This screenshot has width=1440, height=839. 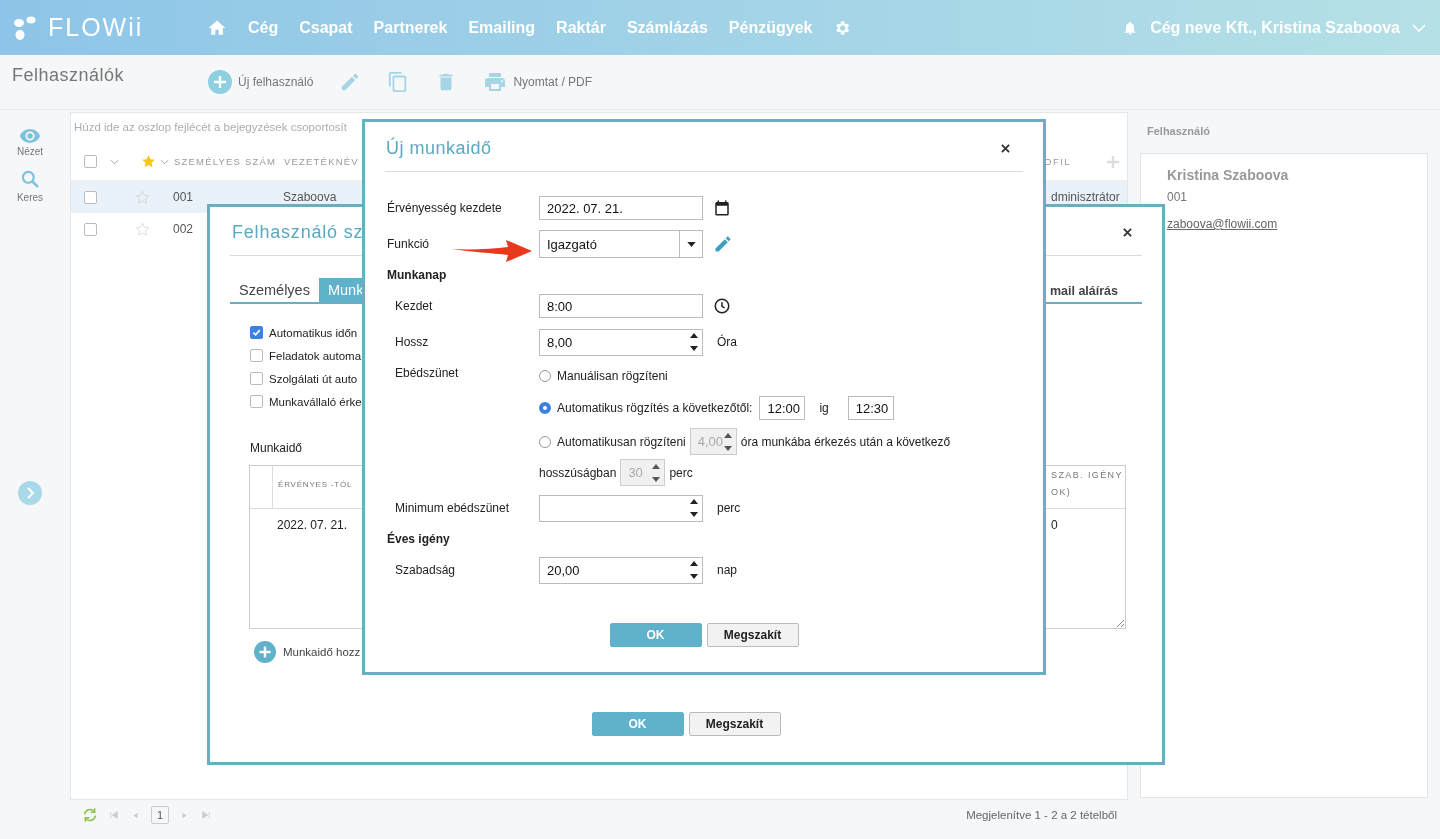 I want to click on range-separator: ig, so click(x=824, y=408).